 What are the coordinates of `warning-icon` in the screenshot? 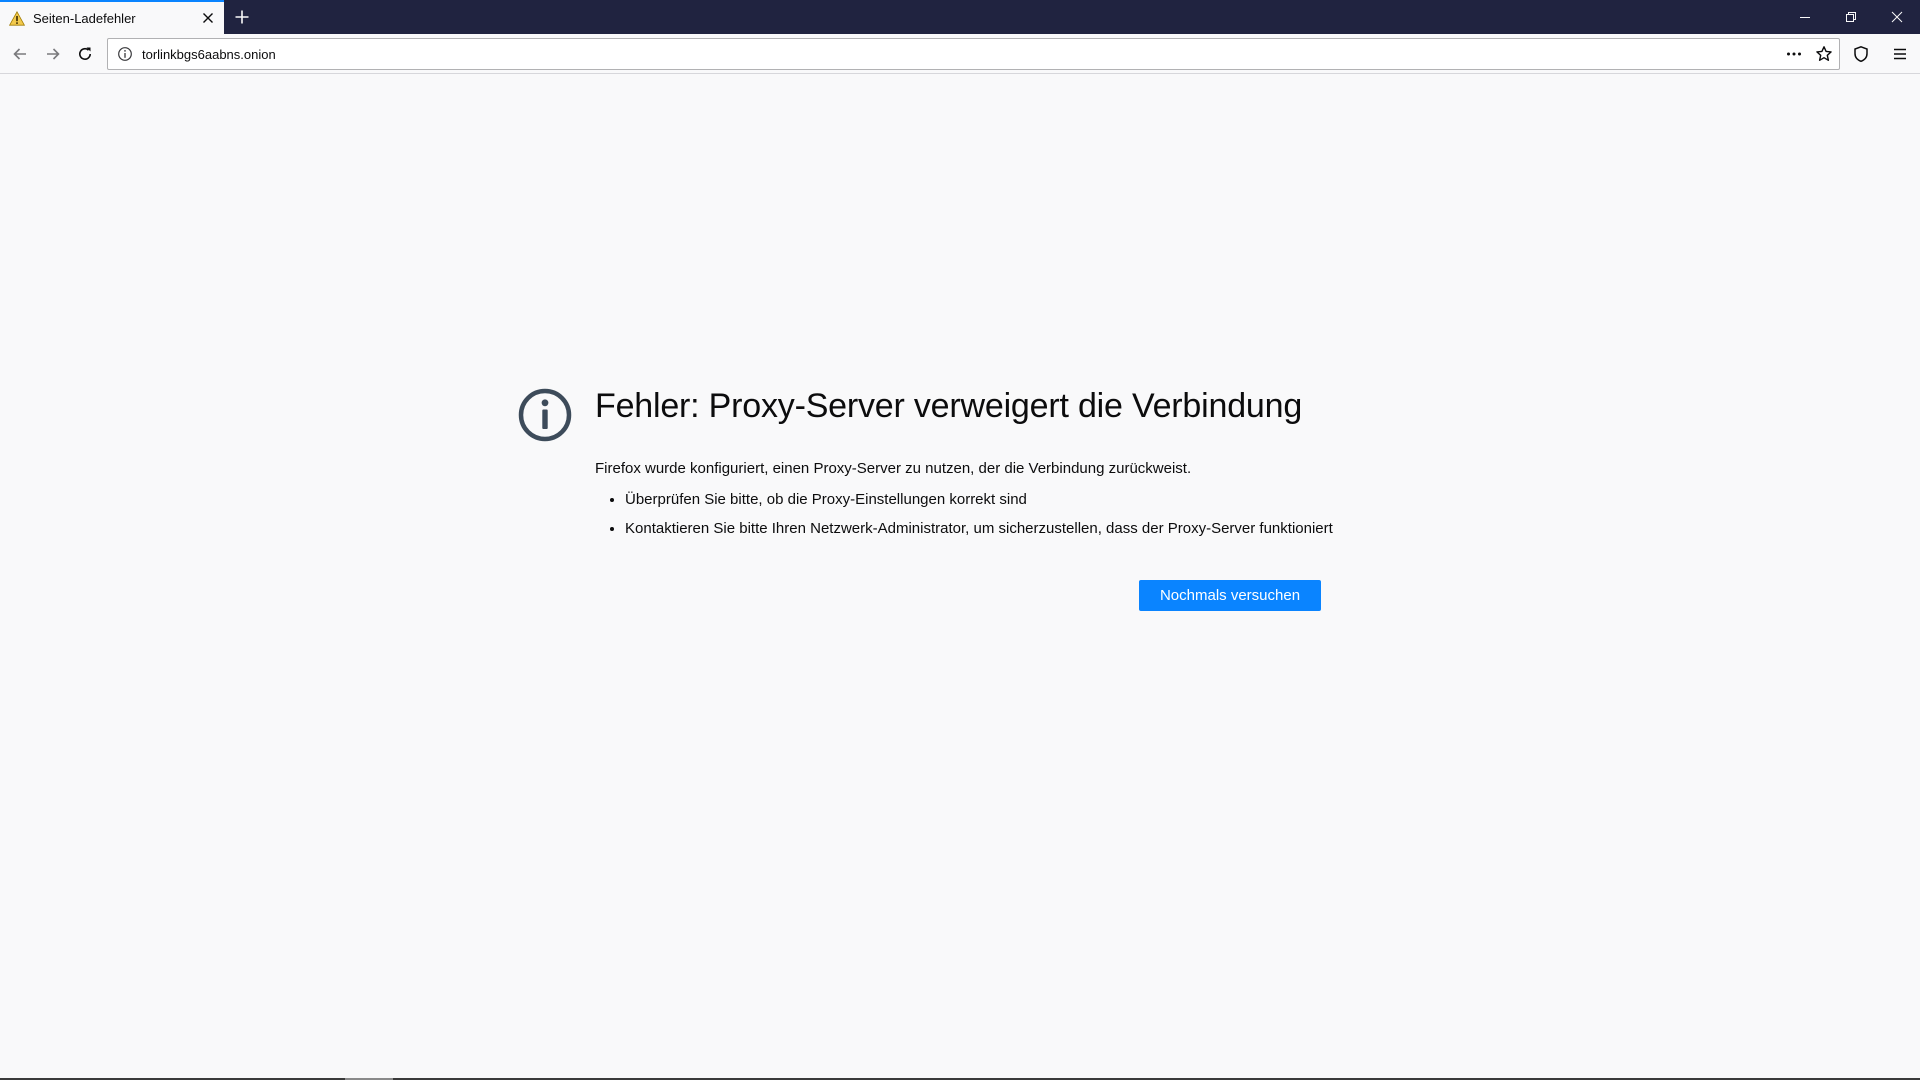 It's located at (17, 18).